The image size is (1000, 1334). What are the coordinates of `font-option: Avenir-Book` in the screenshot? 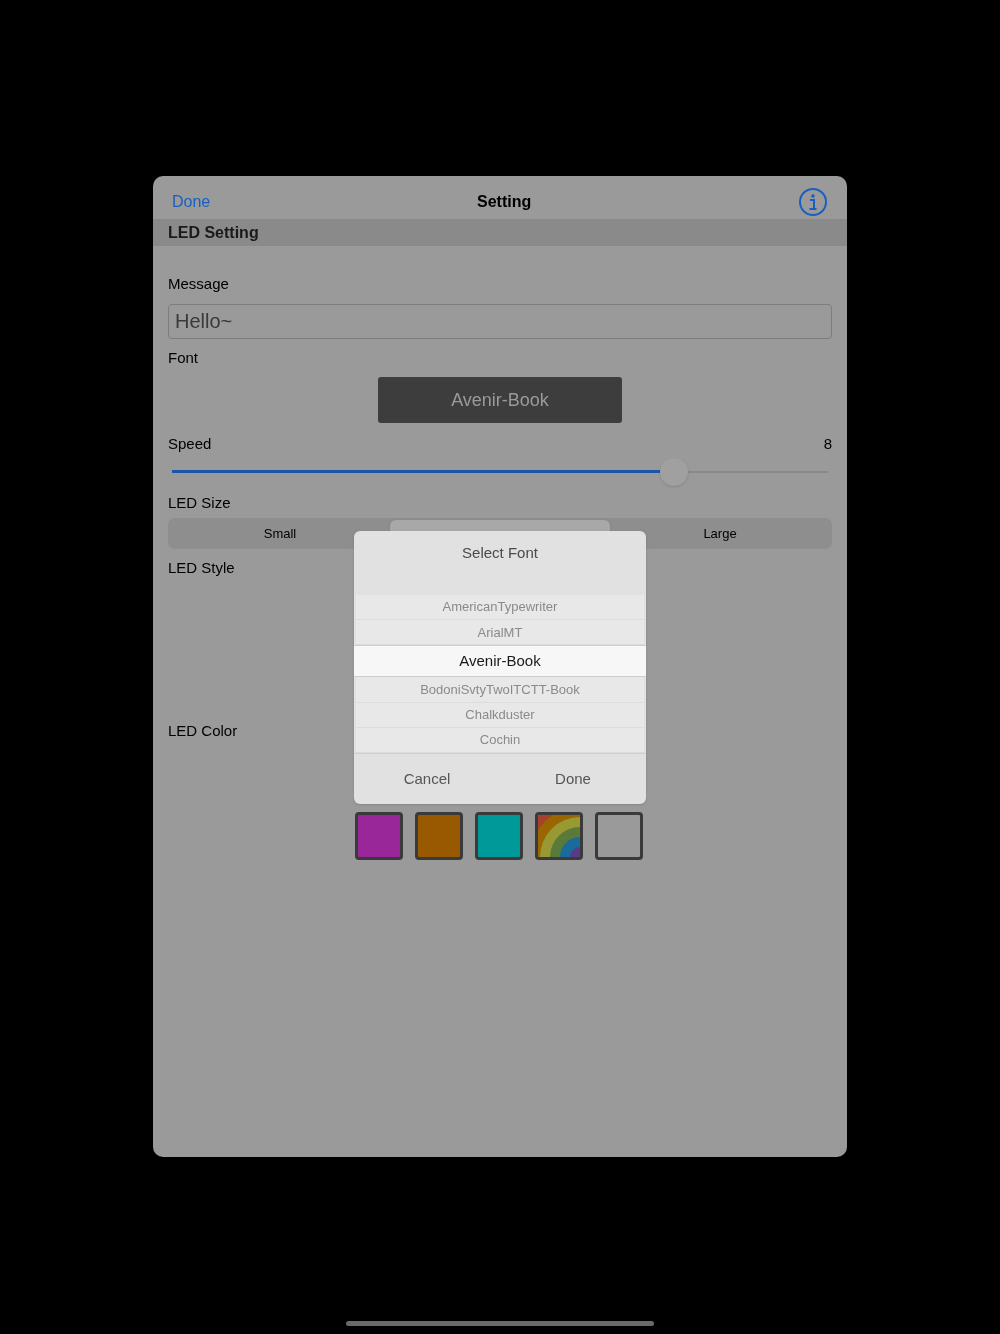 It's located at (500, 661).